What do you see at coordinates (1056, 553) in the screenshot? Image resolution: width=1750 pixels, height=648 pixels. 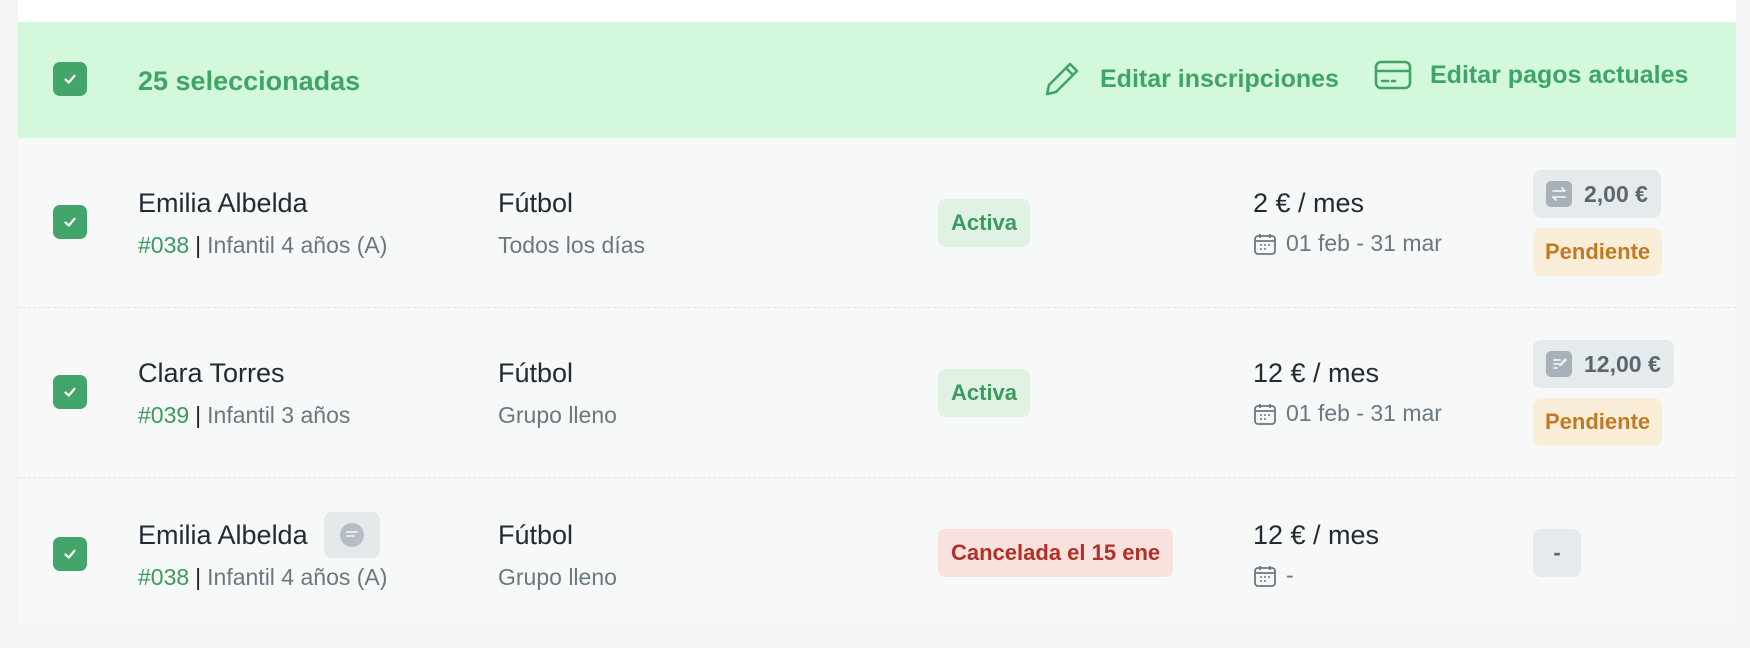 I see `status-badge: Cancelada el 15 ene` at bounding box center [1056, 553].